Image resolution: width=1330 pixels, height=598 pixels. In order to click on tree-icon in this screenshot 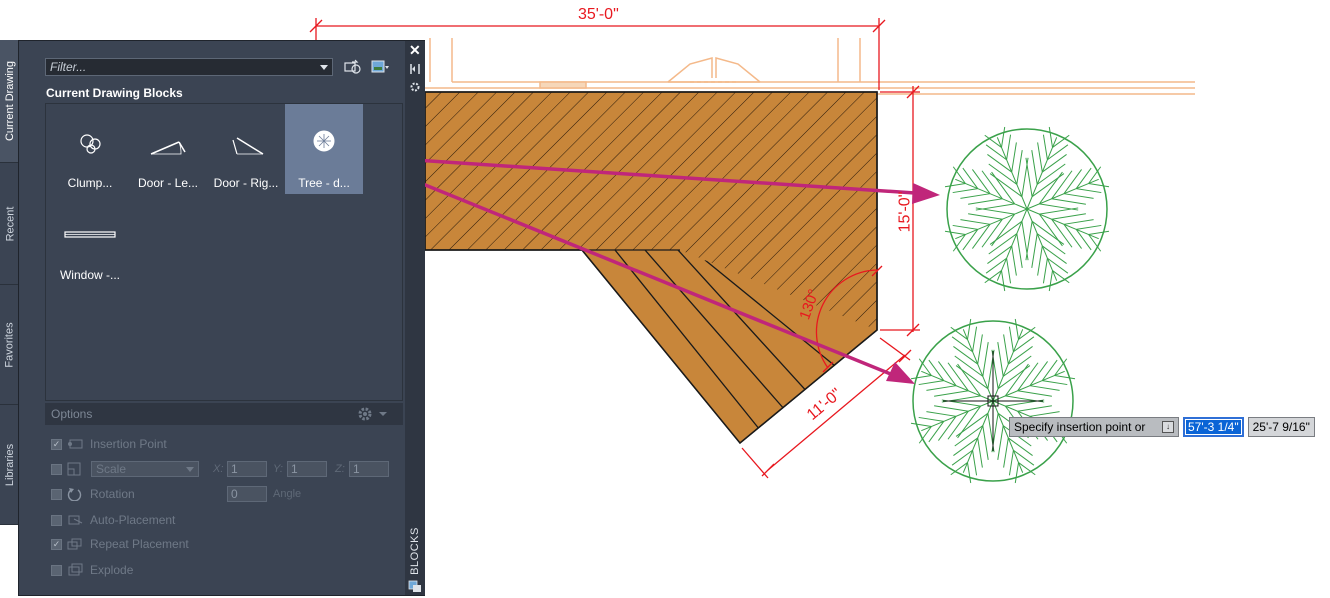, I will do `click(324, 141)`.